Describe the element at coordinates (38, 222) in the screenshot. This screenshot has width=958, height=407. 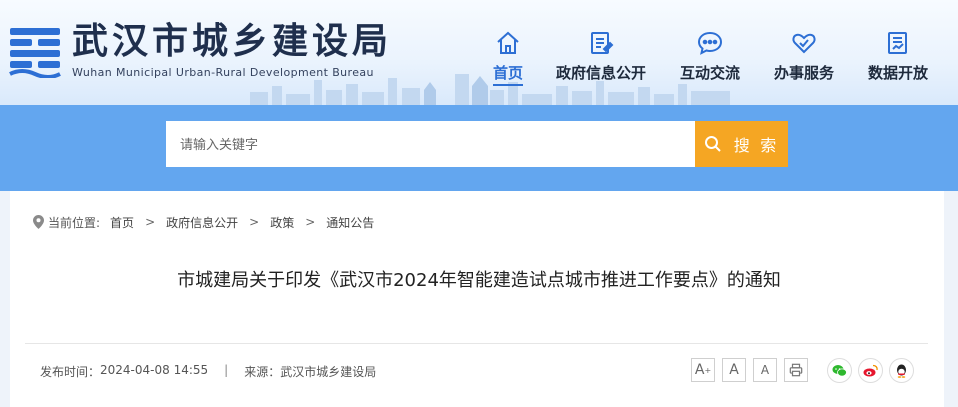
I see `location-pin-icon` at that location.